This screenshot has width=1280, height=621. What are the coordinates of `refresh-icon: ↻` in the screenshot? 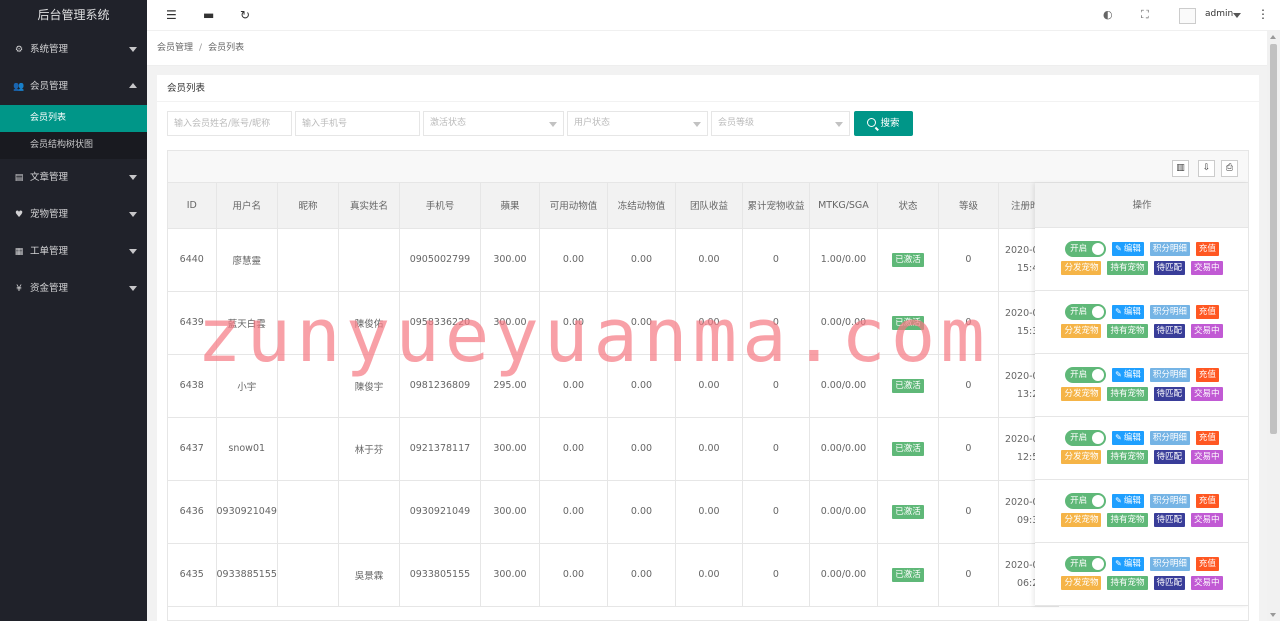 It's located at (245, 15).